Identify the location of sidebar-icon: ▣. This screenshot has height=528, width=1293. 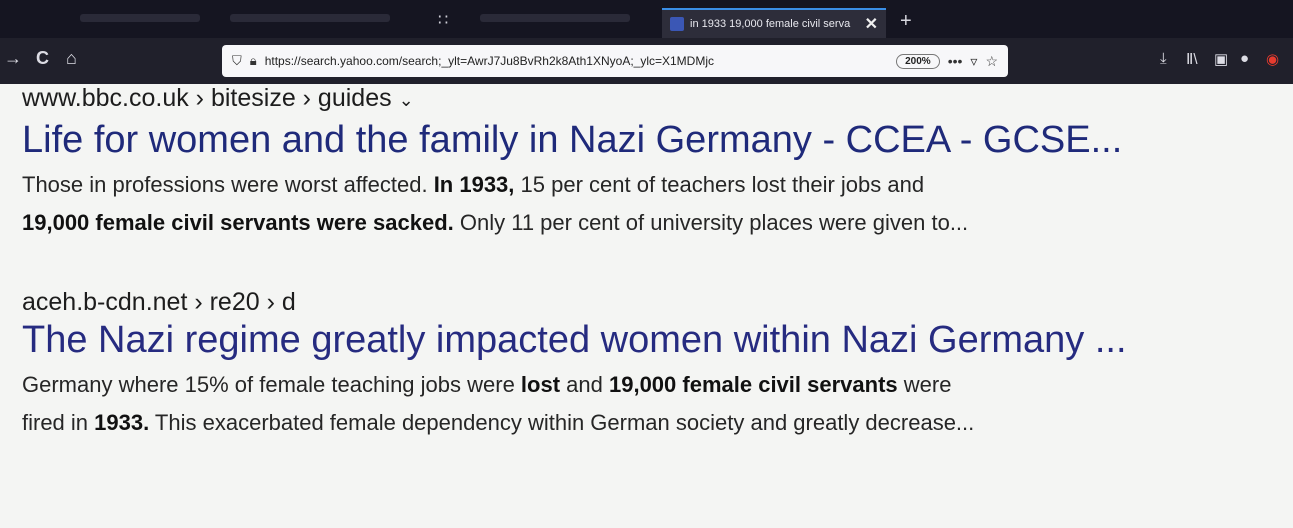
(1221, 59).